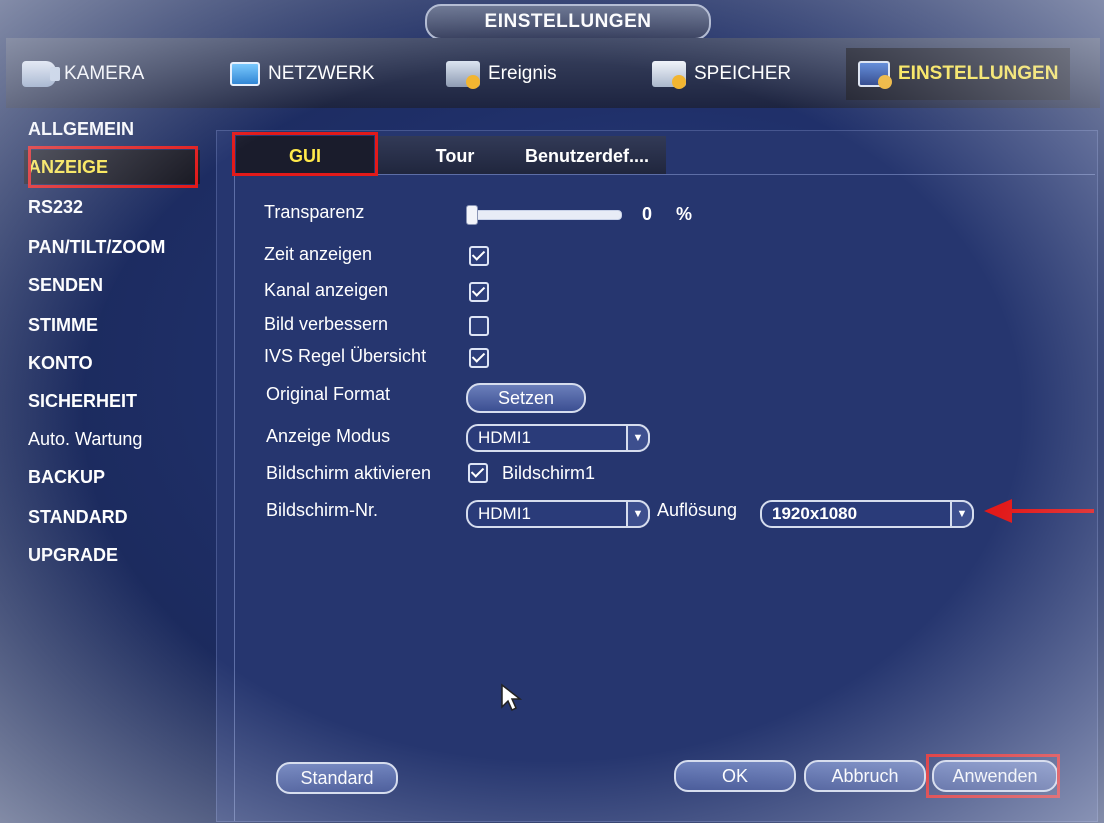 The height and width of the screenshot is (823, 1104). Describe the element at coordinates (479, 292) in the screenshot. I see `show-channel-checkbox` at that location.